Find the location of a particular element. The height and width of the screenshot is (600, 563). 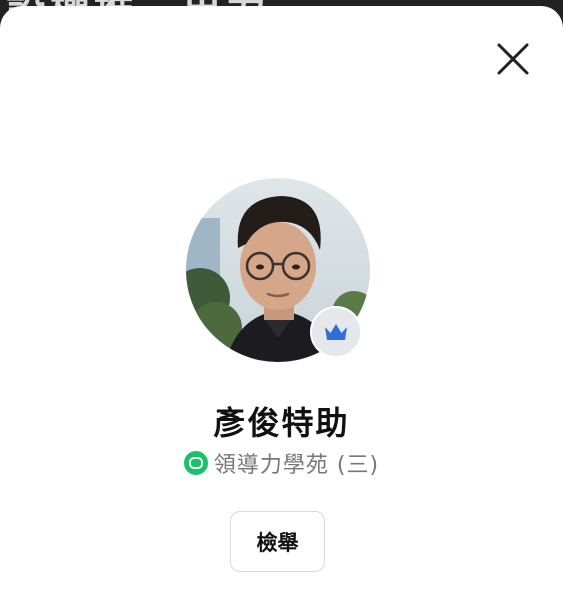

close-icon is located at coordinates (513, 59).